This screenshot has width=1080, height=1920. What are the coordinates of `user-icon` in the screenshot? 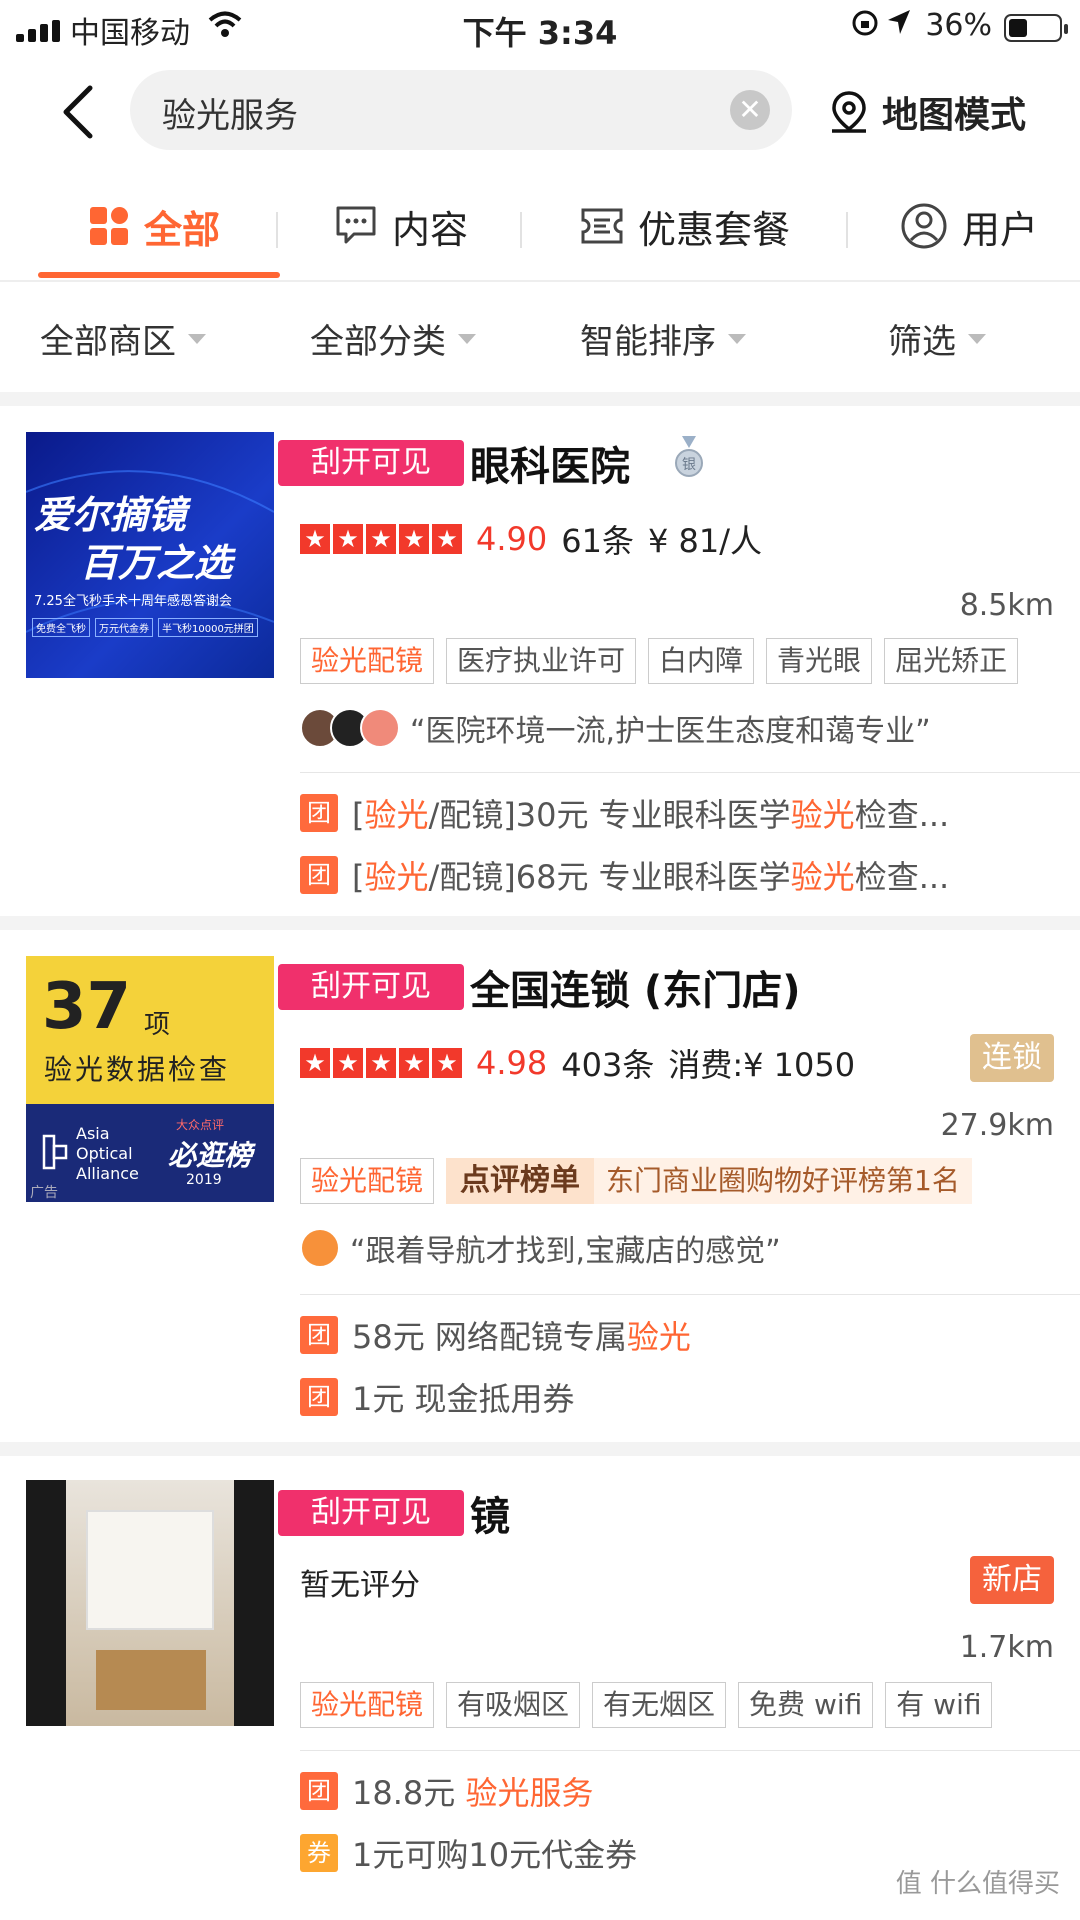 It's located at (924, 226).